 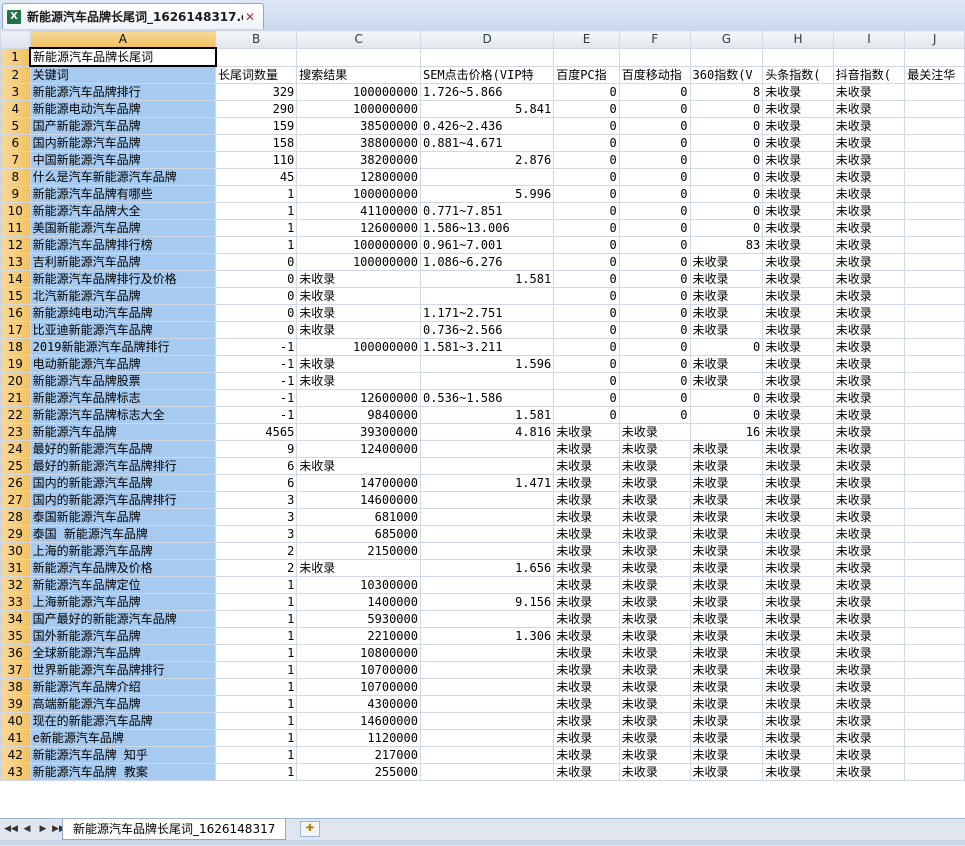 I want to click on cell-c: 39300000, so click(x=358, y=432).